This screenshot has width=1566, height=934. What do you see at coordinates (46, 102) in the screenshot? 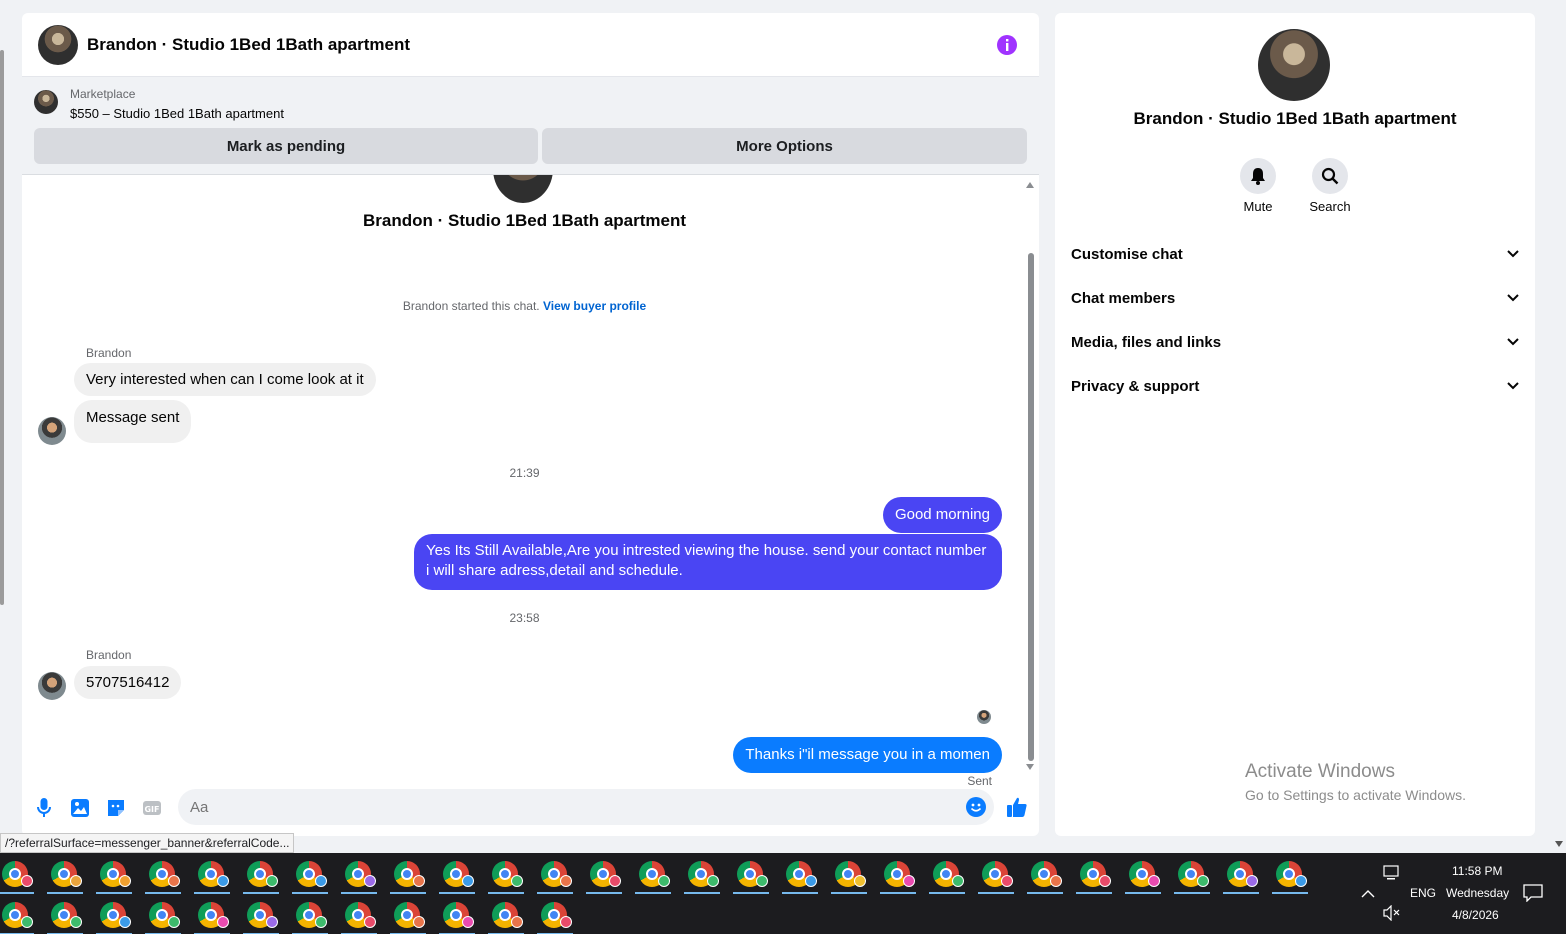
I see `listing-thumbnail` at bounding box center [46, 102].